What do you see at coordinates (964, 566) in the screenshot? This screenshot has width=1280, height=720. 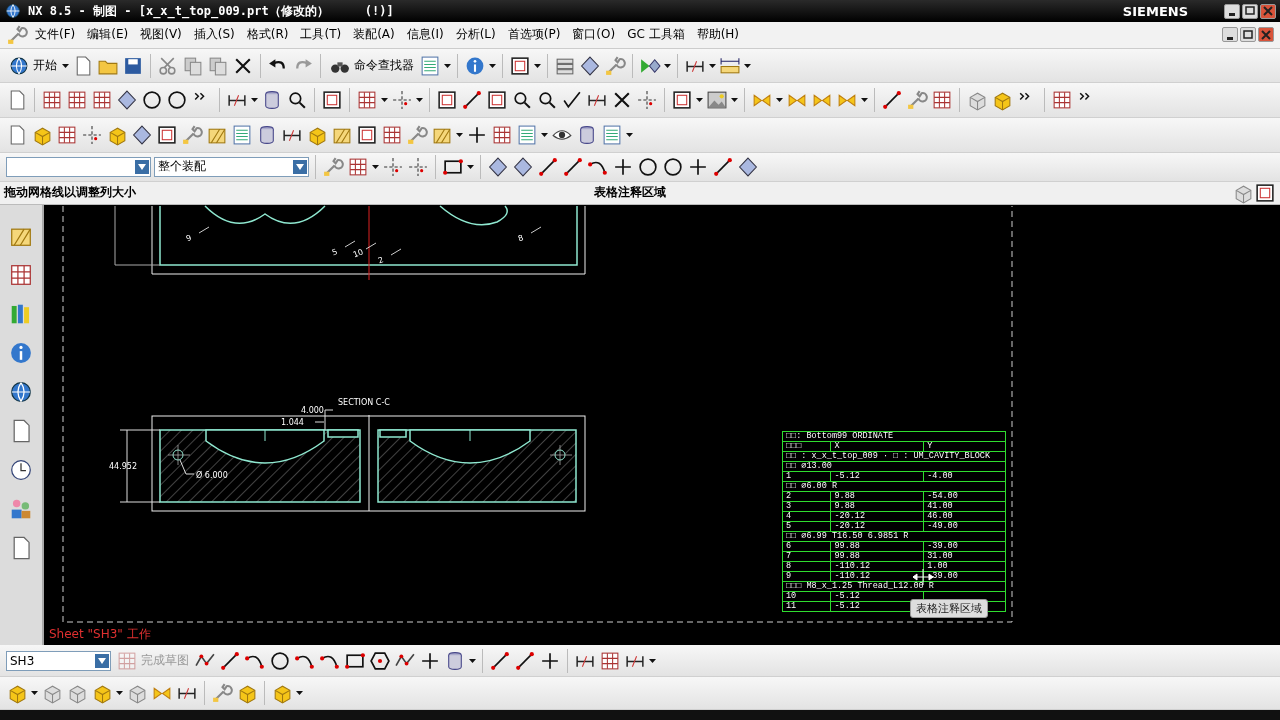 I see `table-cell: 1.00` at bounding box center [964, 566].